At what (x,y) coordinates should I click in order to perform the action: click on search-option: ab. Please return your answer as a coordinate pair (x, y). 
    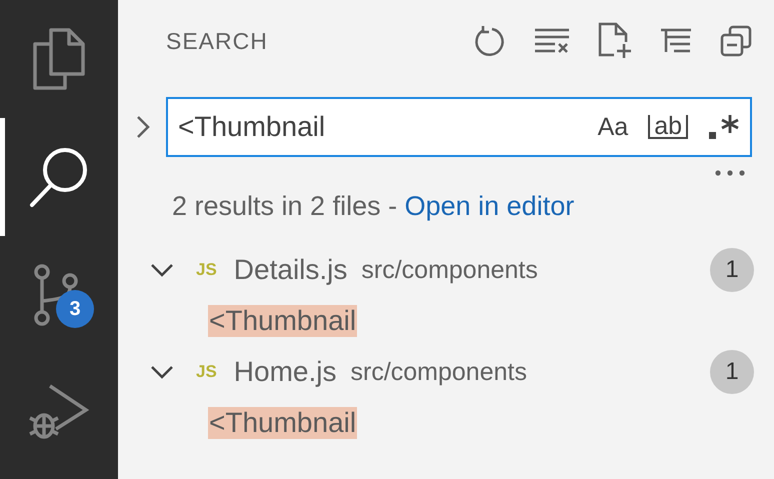
    Looking at the image, I should click on (668, 127).